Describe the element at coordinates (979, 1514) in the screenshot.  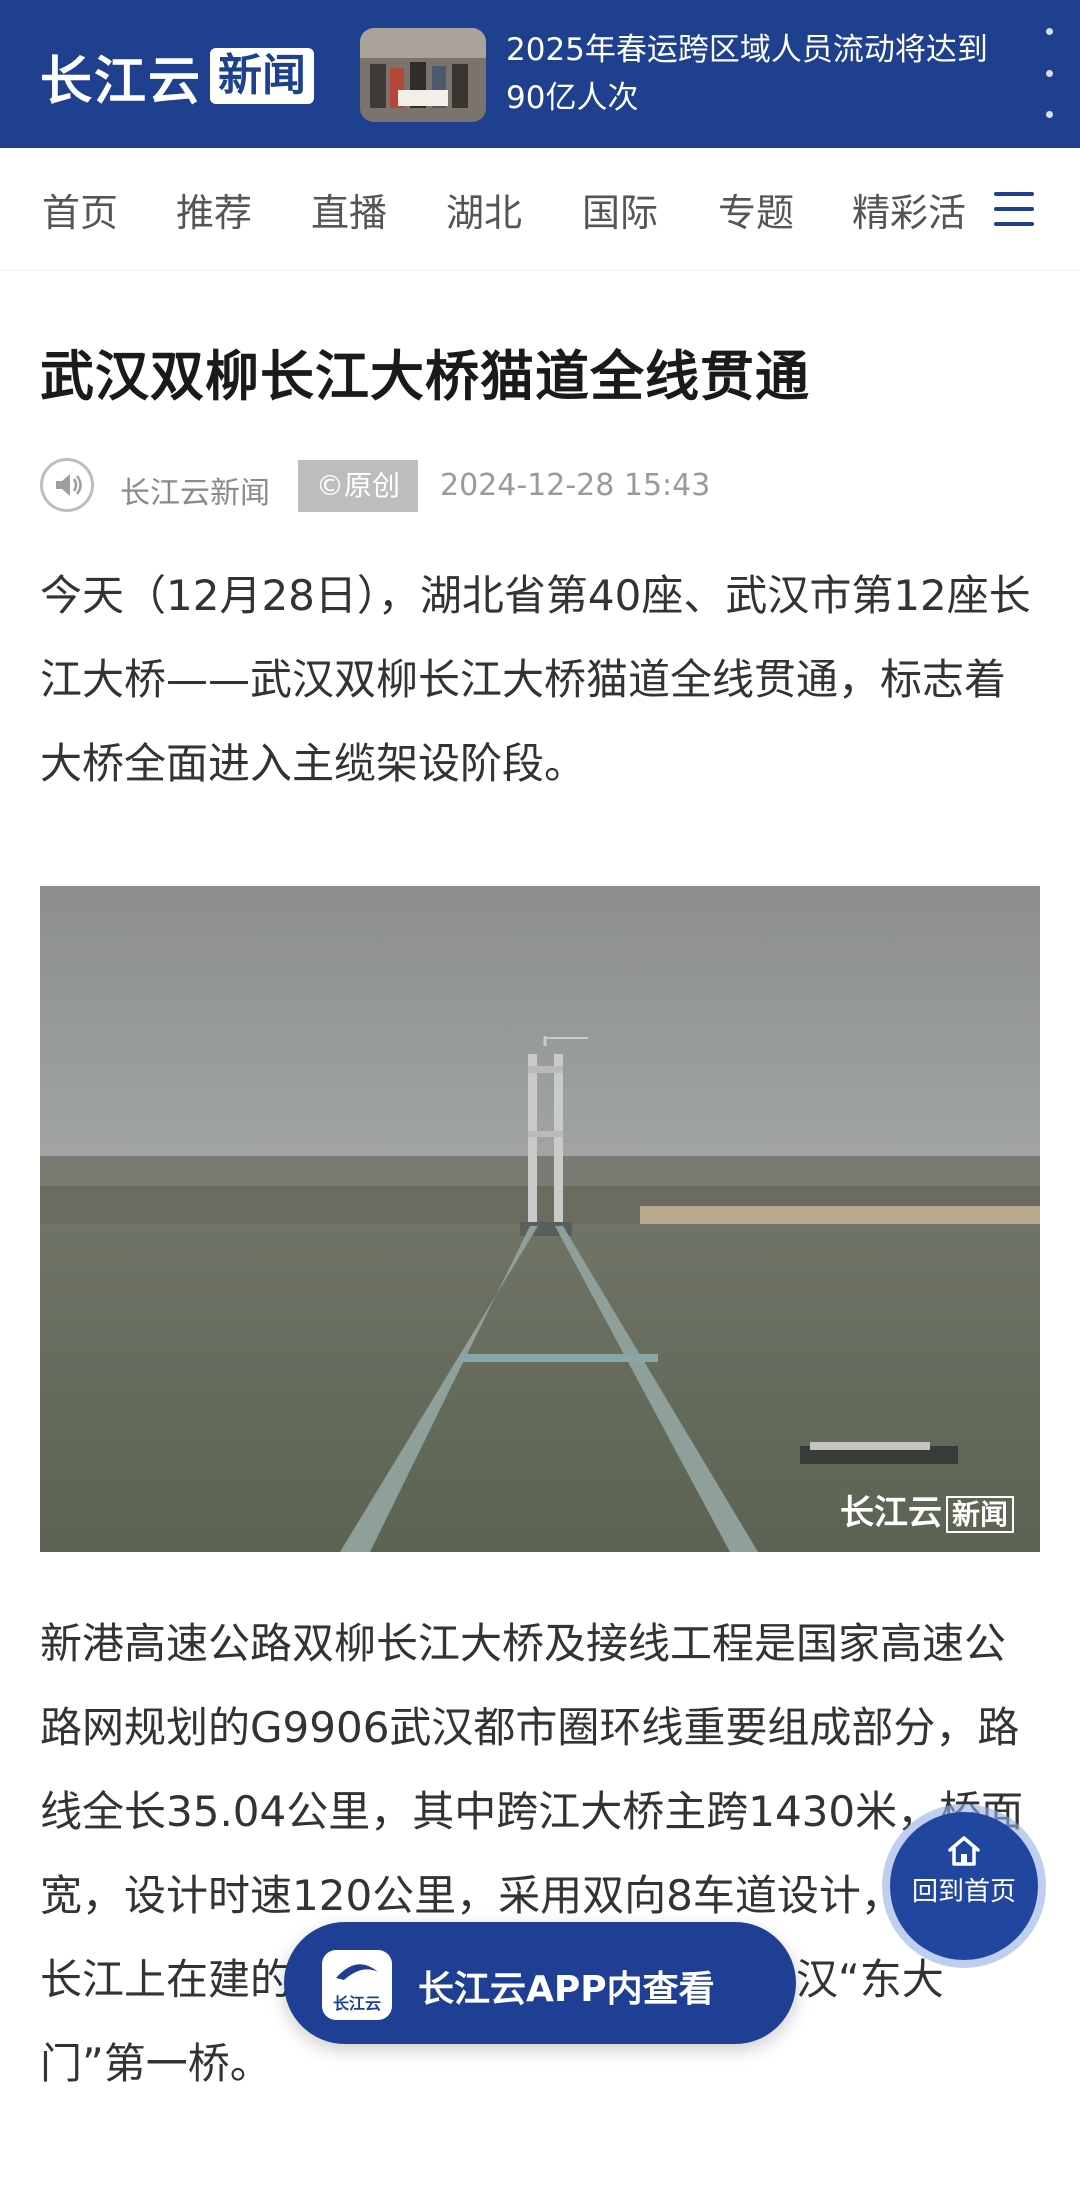
I see `photo-watermark-tag: 新闻` at that location.